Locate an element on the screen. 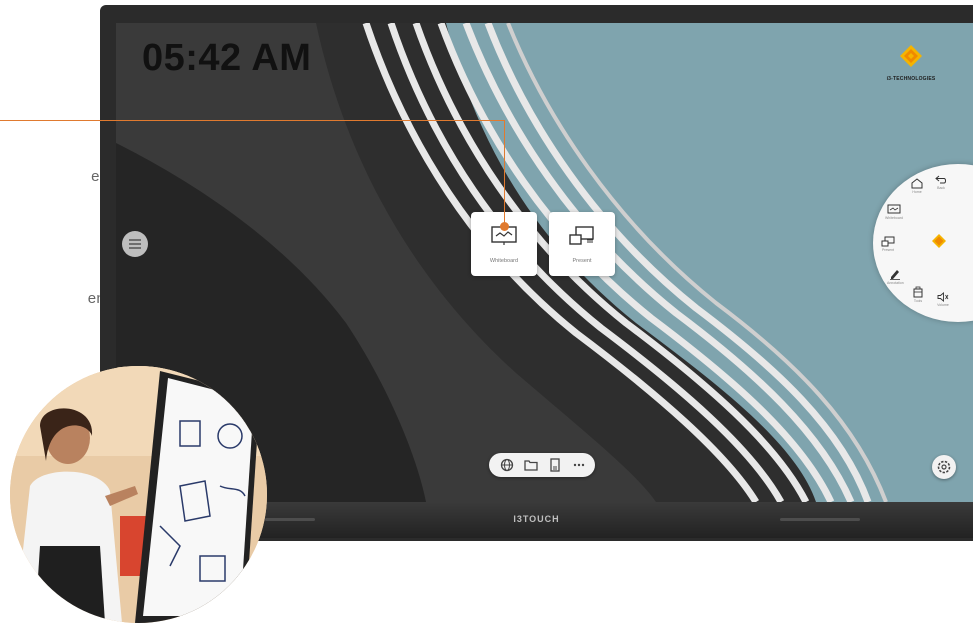 Image resolution: width=973 pixels, height=623 pixels. presenter-photo is located at coordinates (138, 494).